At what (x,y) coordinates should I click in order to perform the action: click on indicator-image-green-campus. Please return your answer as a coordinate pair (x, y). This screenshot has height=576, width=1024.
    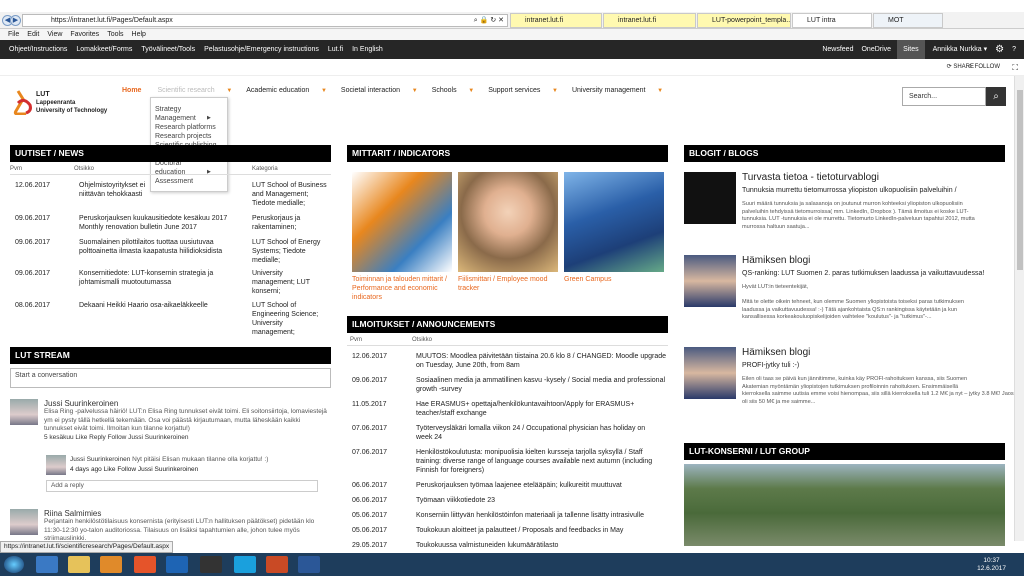
    Looking at the image, I should click on (614, 222).